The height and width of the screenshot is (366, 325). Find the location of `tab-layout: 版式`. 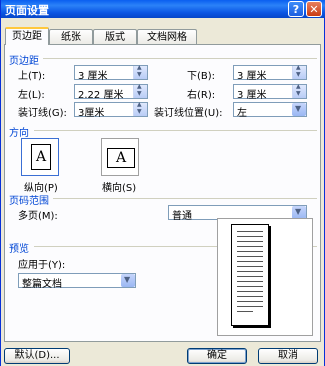

tab-layout: 版式 is located at coordinates (115, 36).